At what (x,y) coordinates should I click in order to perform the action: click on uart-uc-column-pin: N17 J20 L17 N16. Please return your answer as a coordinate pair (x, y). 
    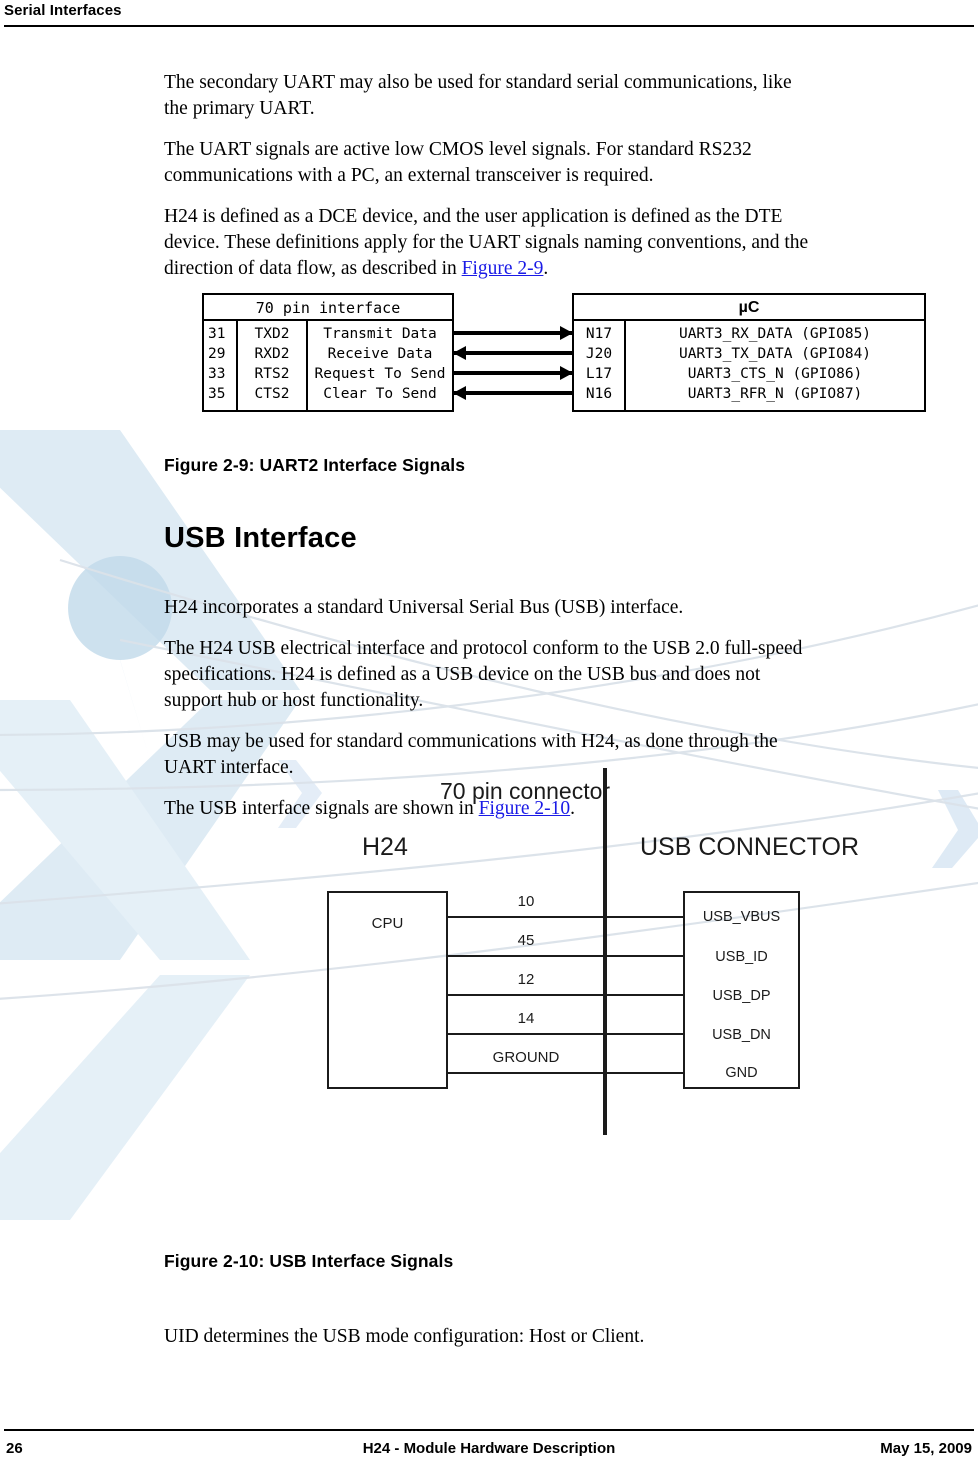
    Looking at the image, I should click on (600, 365).